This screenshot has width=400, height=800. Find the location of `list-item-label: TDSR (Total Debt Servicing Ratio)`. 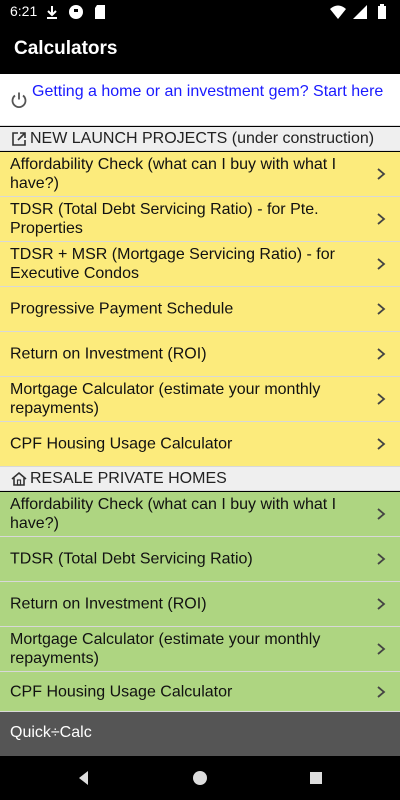

list-item-label: TDSR (Total Debt Servicing Ratio) is located at coordinates (131, 559).